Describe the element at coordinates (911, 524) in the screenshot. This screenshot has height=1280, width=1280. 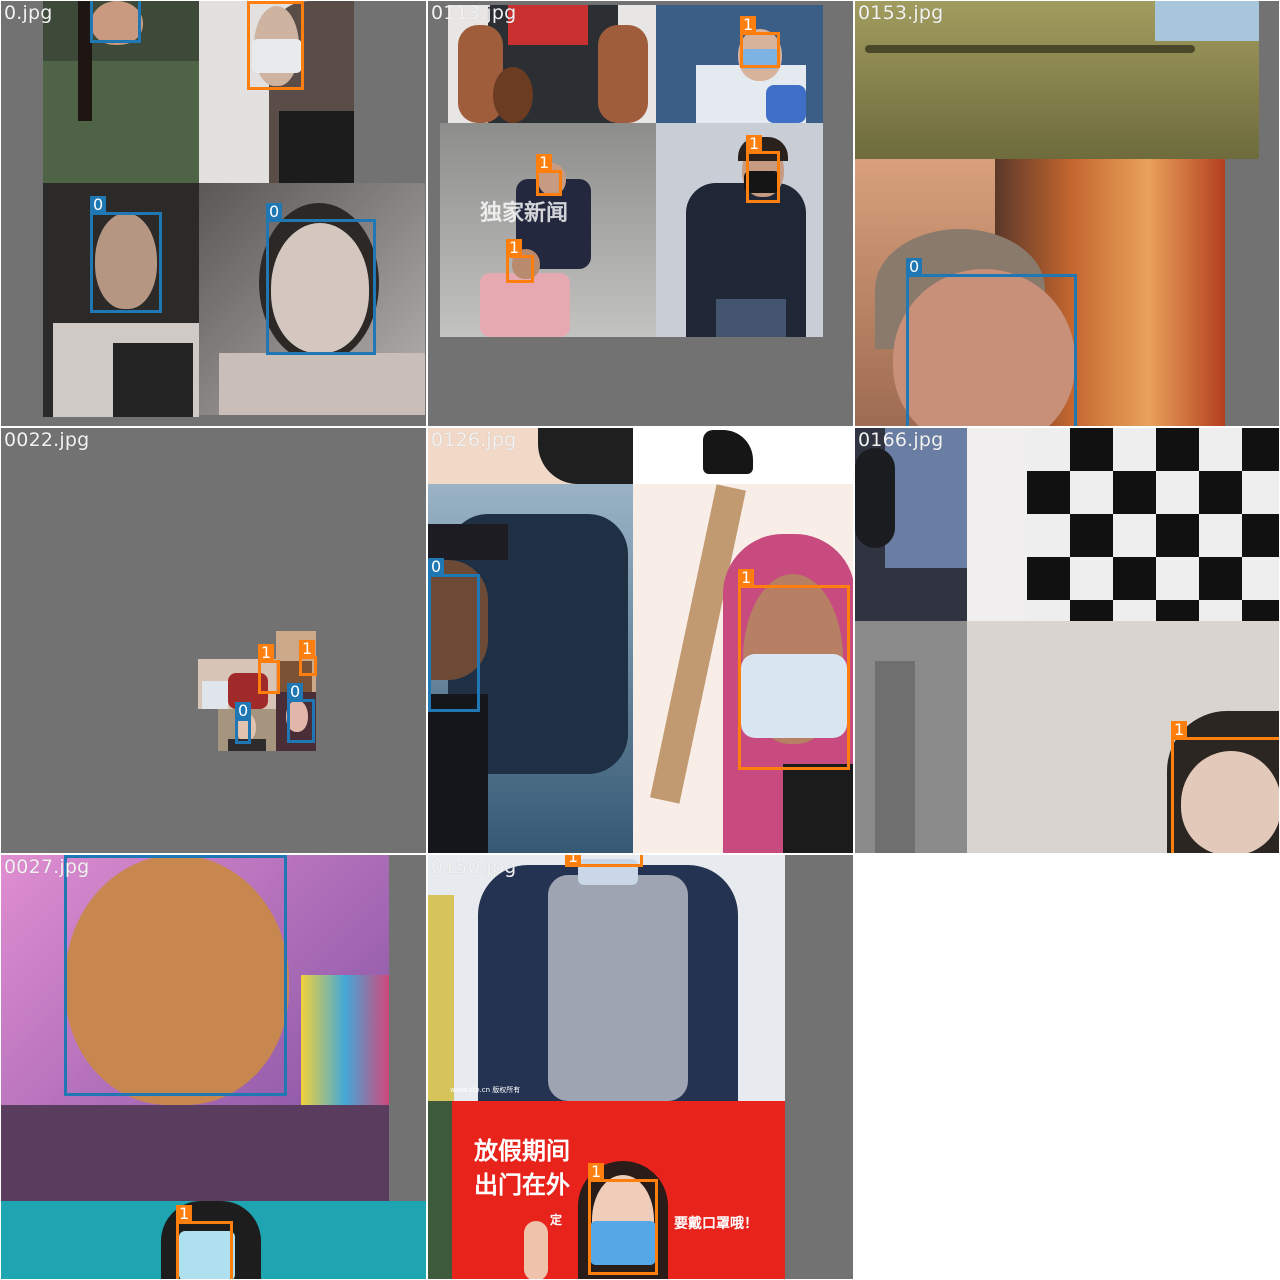
I see `photo-dark-equipment` at that location.